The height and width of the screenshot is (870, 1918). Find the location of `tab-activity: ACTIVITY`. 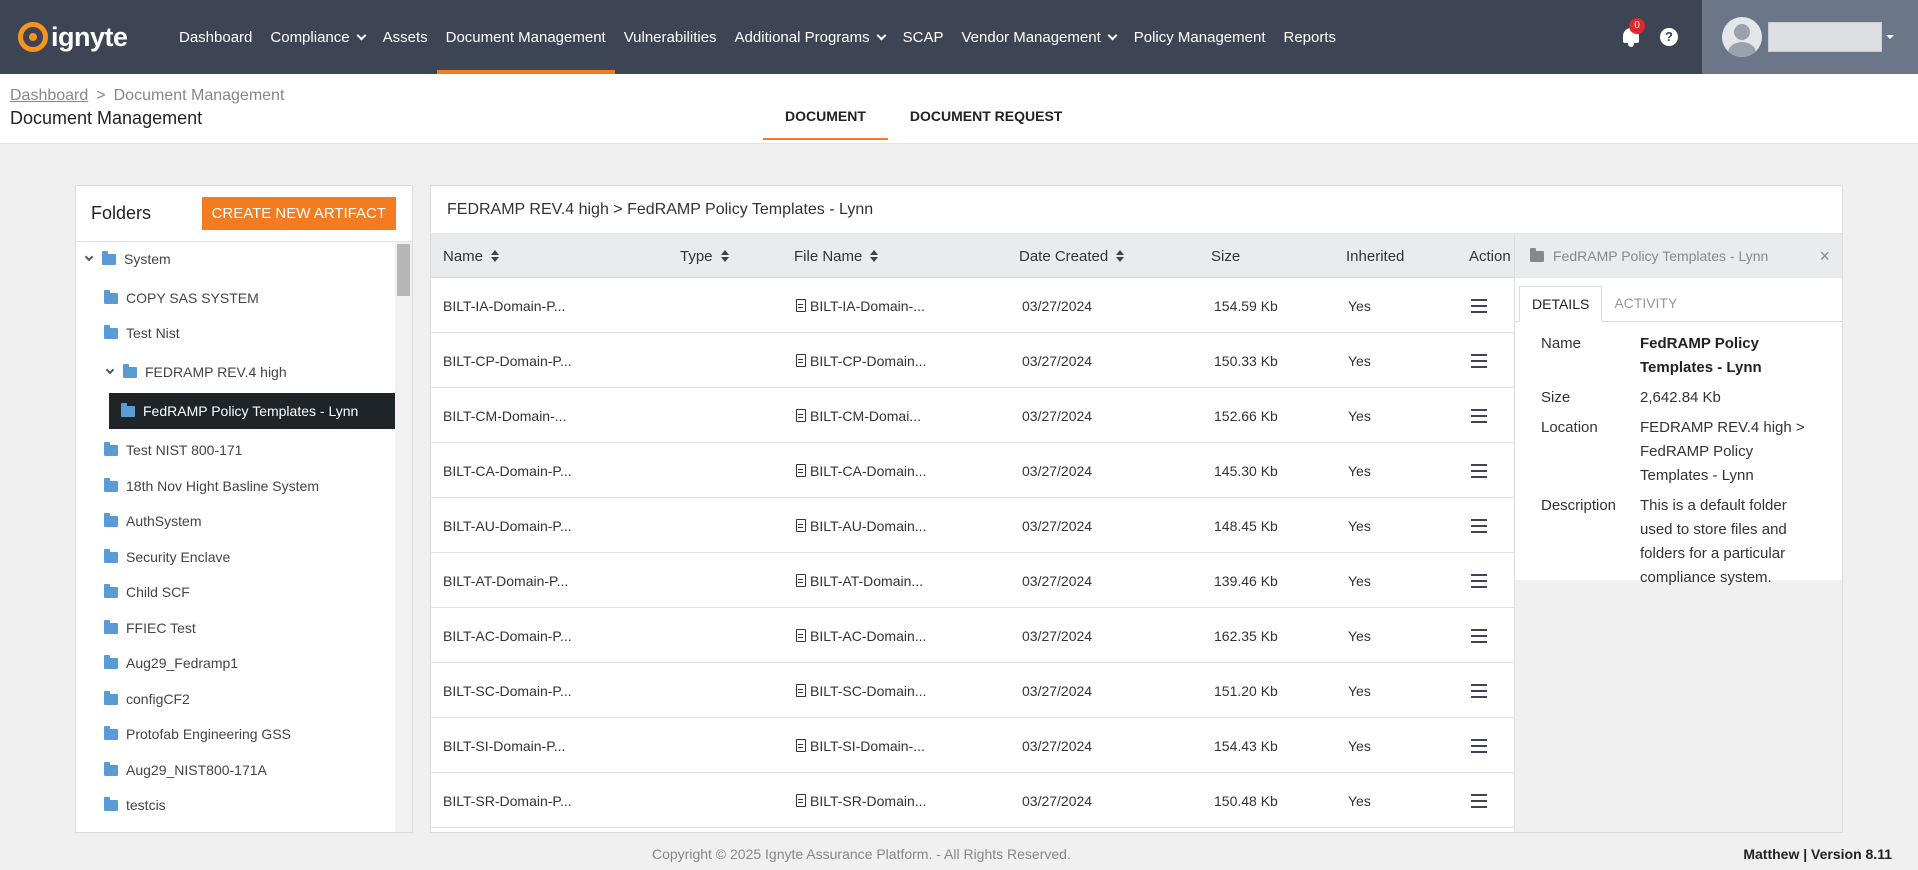

tab-activity: ACTIVITY is located at coordinates (1645, 303).